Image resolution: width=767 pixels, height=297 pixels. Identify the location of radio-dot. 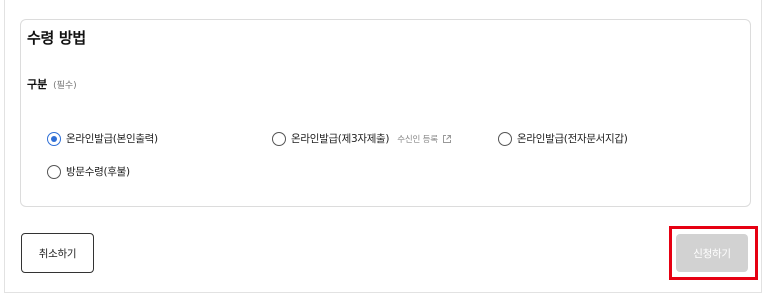
(54, 138).